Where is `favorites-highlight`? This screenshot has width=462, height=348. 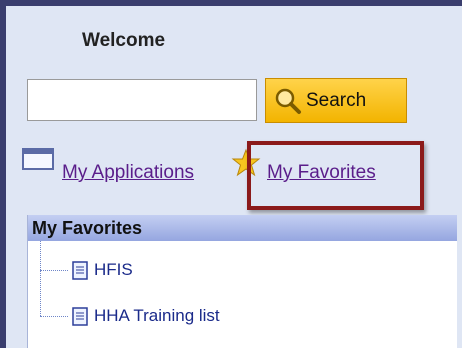 favorites-highlight is located at coordinates (335, 175).